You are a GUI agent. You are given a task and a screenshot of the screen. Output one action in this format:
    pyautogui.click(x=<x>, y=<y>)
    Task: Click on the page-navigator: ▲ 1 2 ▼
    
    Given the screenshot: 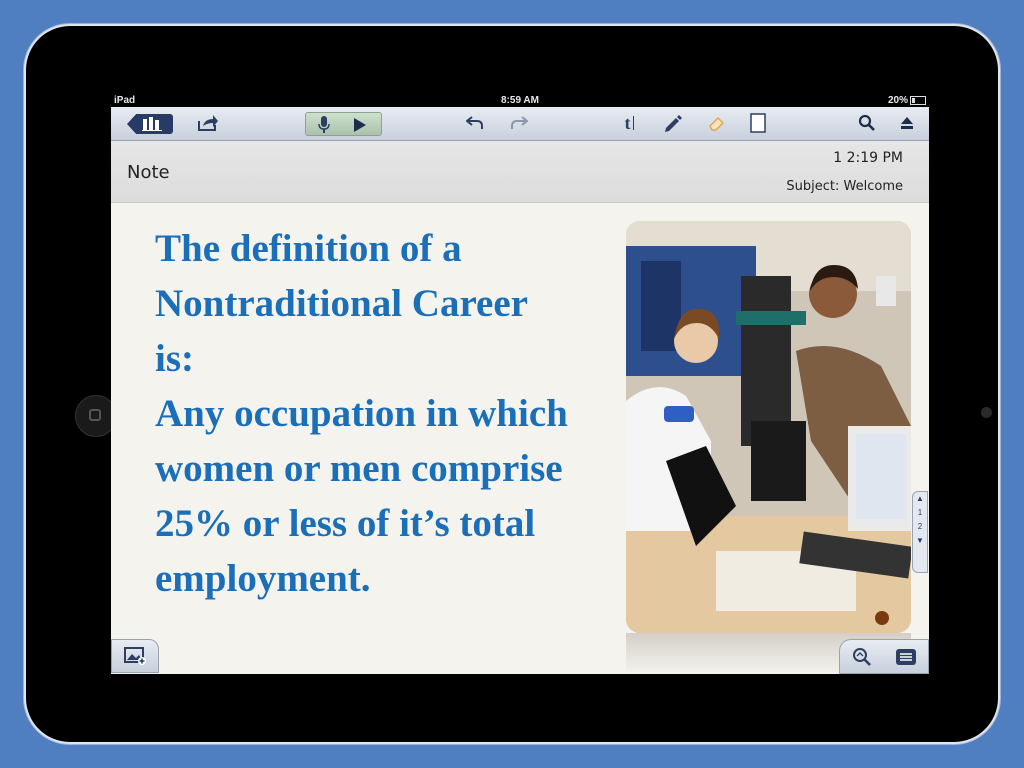 What is the action you would take?
    pyautogui.click(x=920, y=532)
    